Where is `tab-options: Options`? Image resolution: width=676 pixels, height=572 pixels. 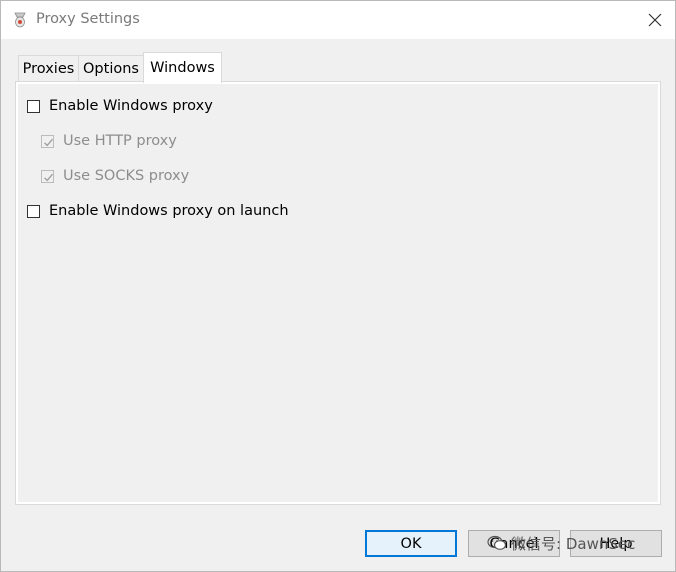 tab-options: Options is located at coordinates (111, 68).